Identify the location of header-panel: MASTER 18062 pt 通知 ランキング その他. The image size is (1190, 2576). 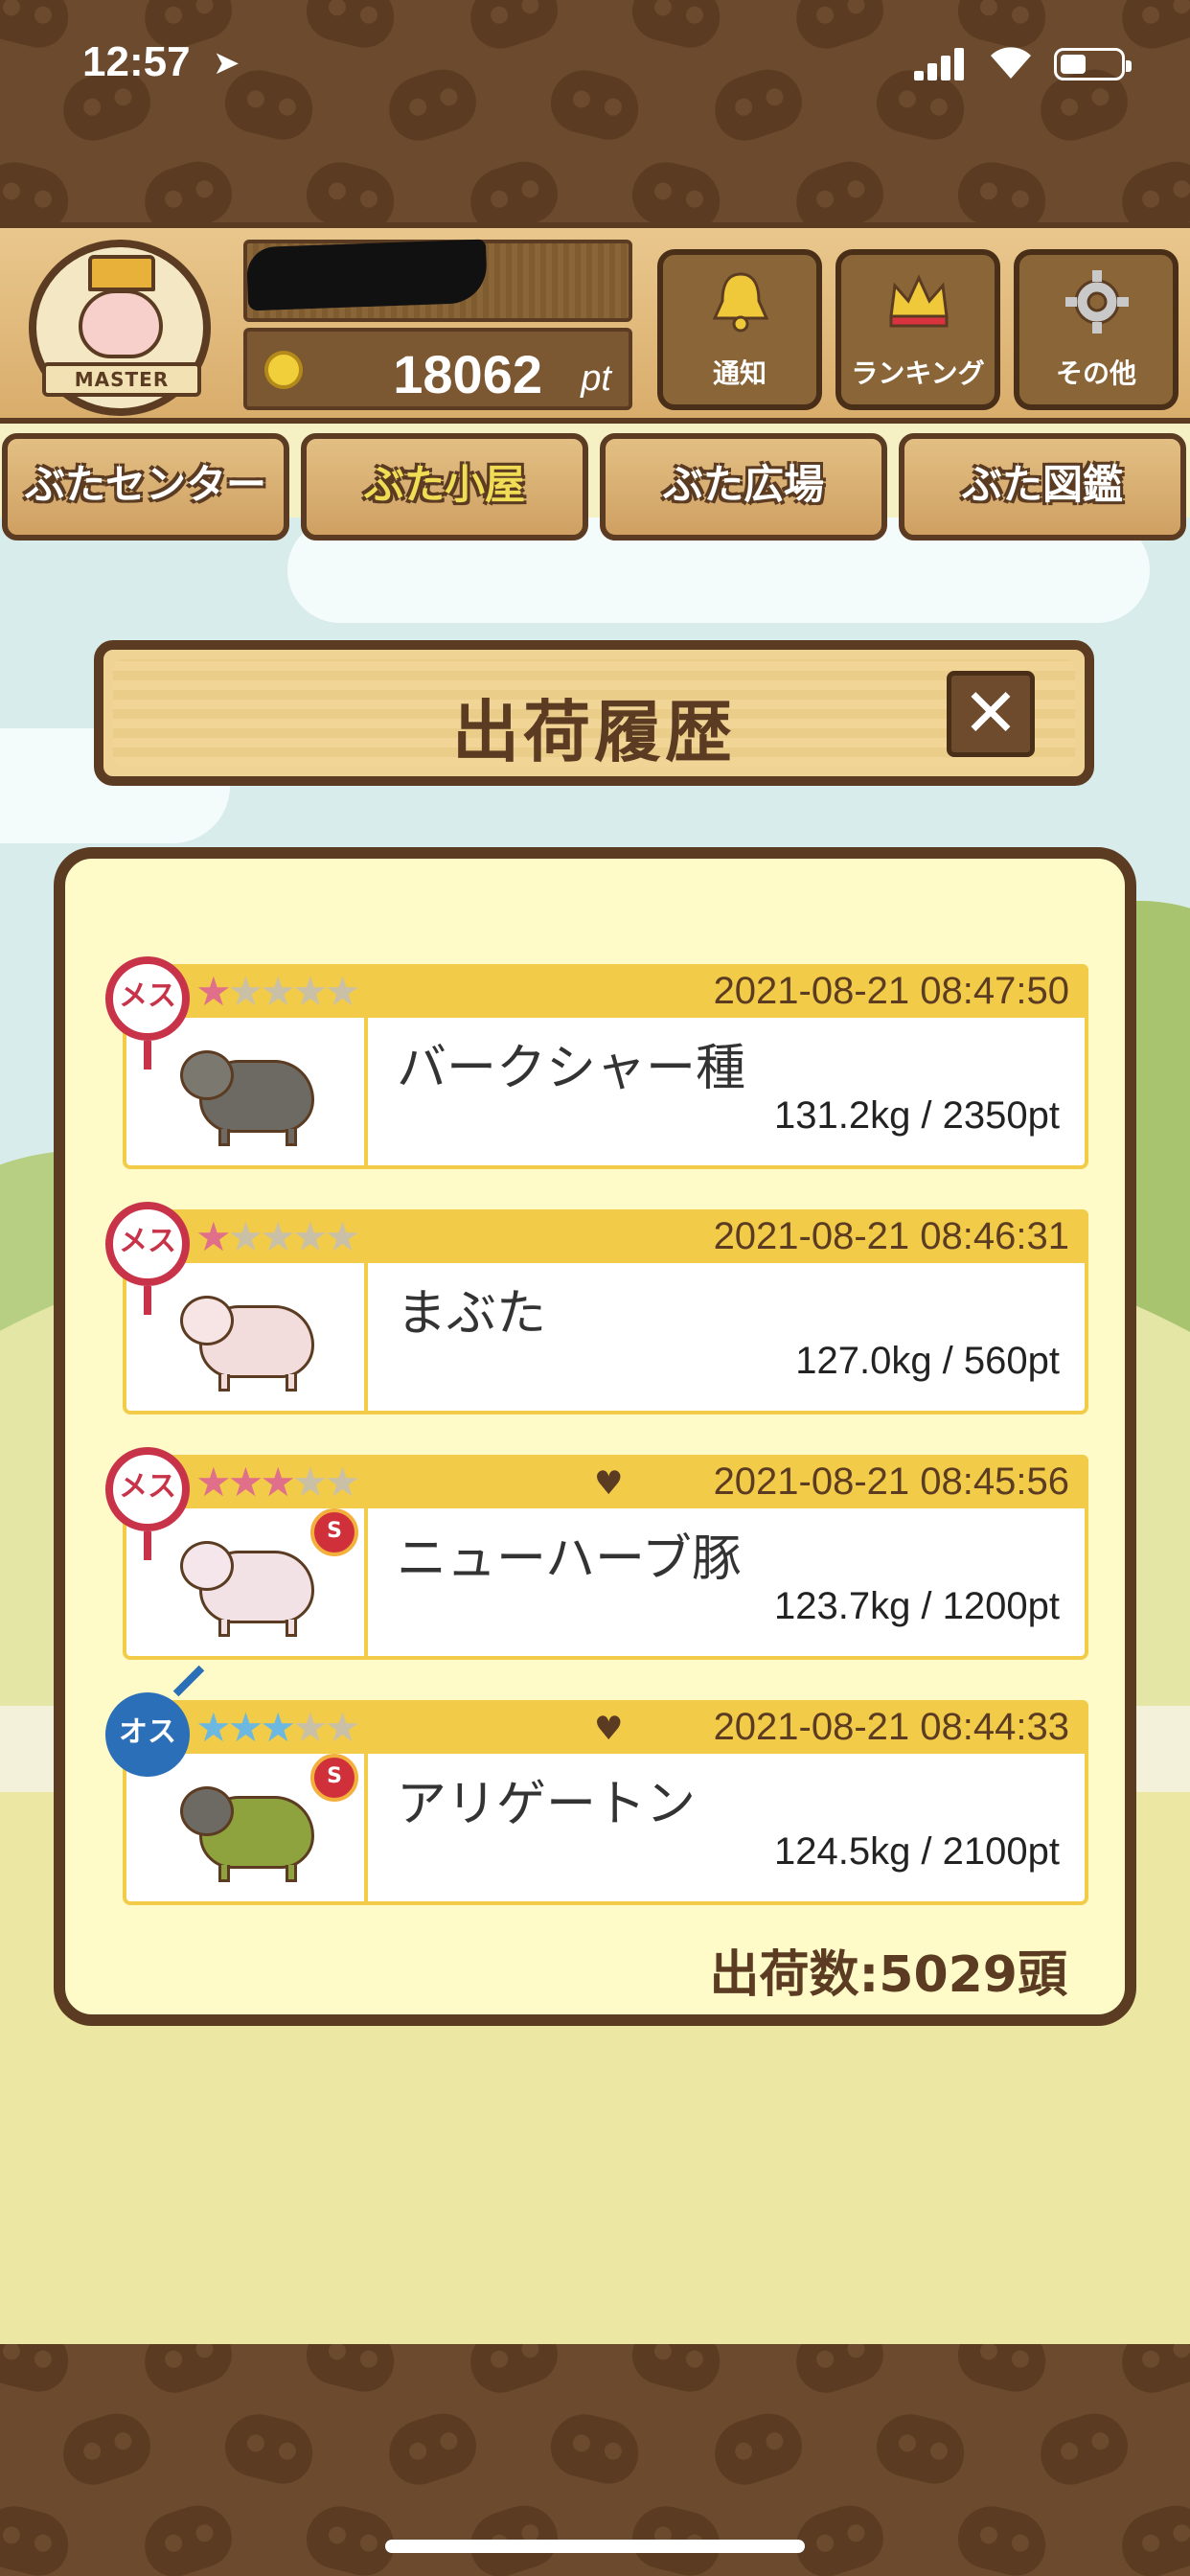
(595, 323).